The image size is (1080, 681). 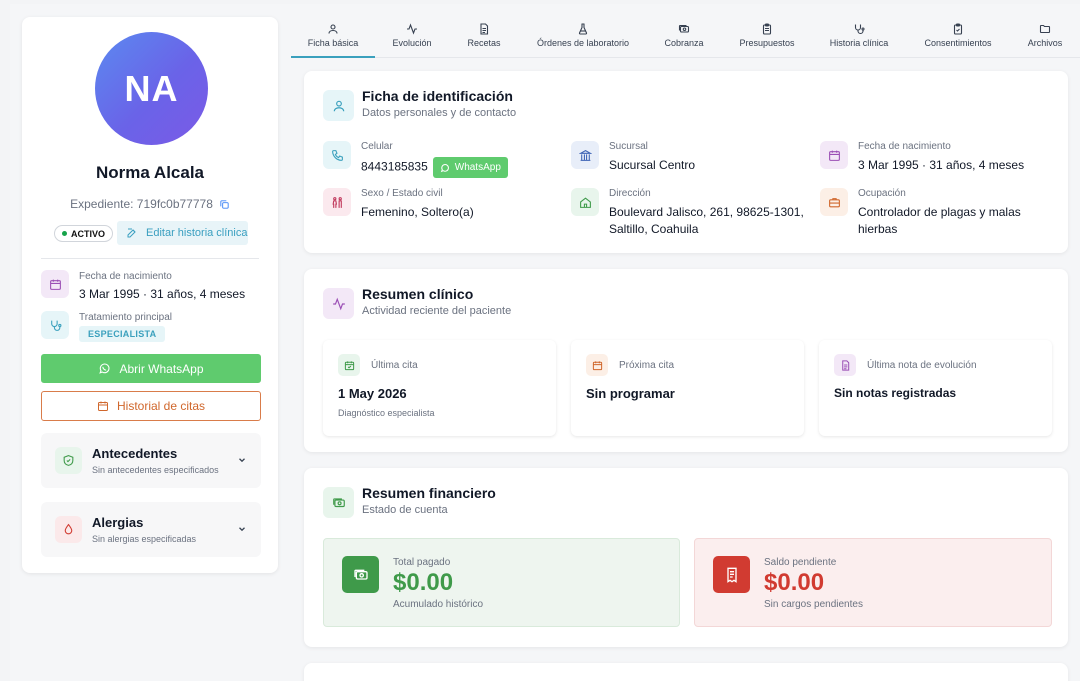 What do you see at coordinates (686, 672) in the screenshot?
I see `next-card-partial` at bounding box center [686, 672].